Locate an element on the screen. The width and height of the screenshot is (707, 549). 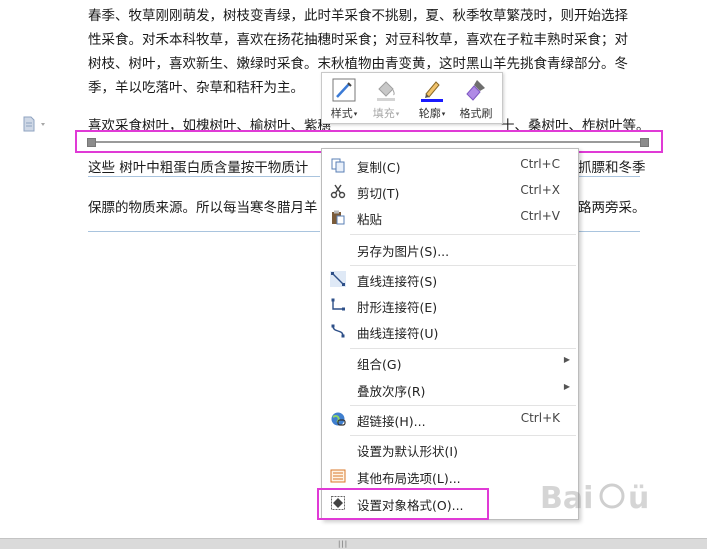
svg-text: ü is located at coordinates (638, 498).